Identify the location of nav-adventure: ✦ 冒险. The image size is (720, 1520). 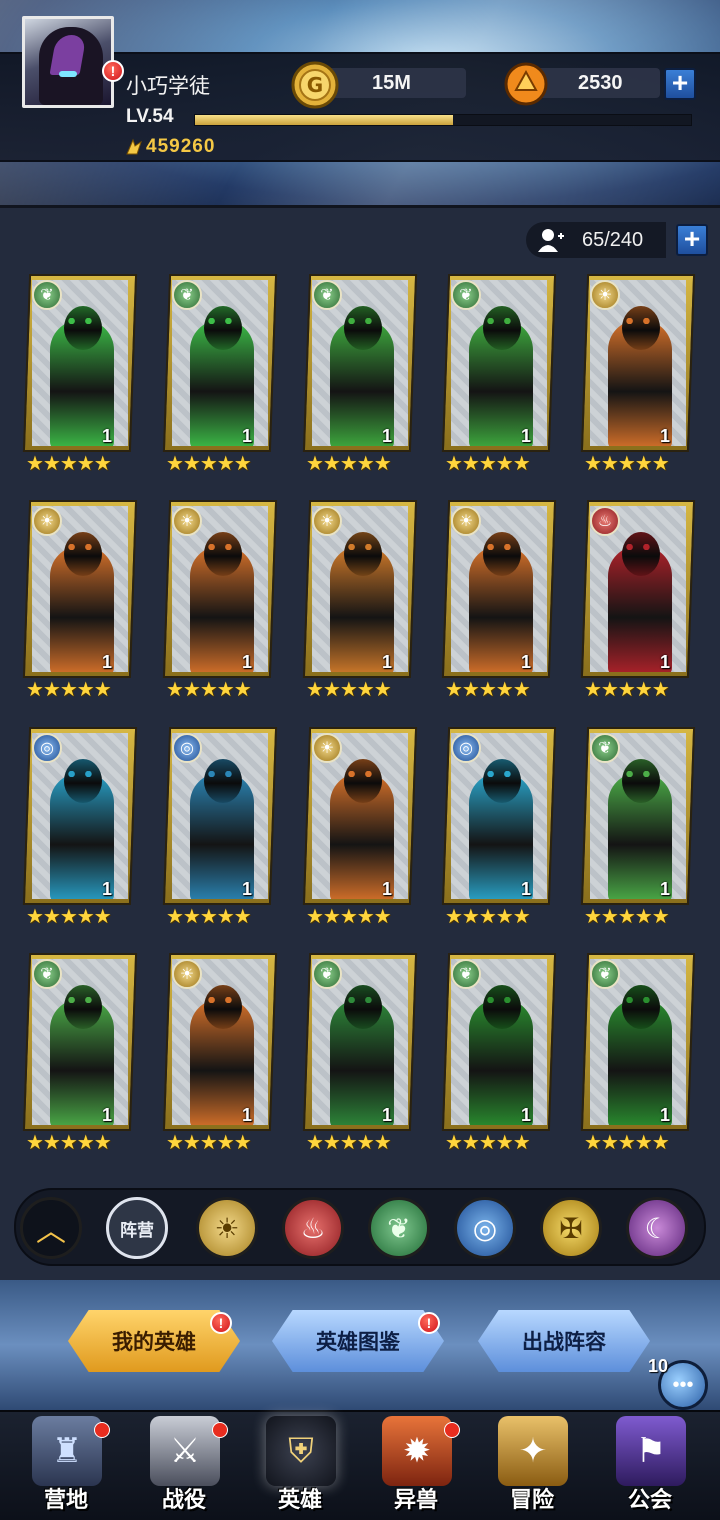
(532, 1465).